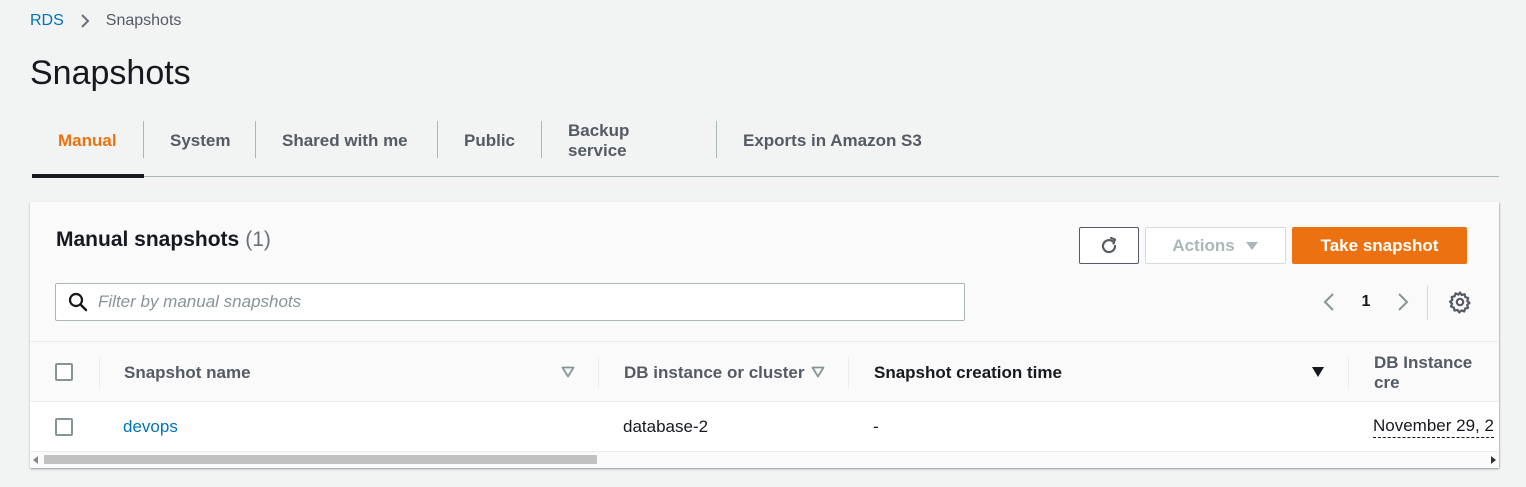 The width and height of the screenshot is (1526, 487). What do you see at coordinates (64, 372) in the screenshot?
I see `select-all-checkbox` at bounding box center [64, 372].